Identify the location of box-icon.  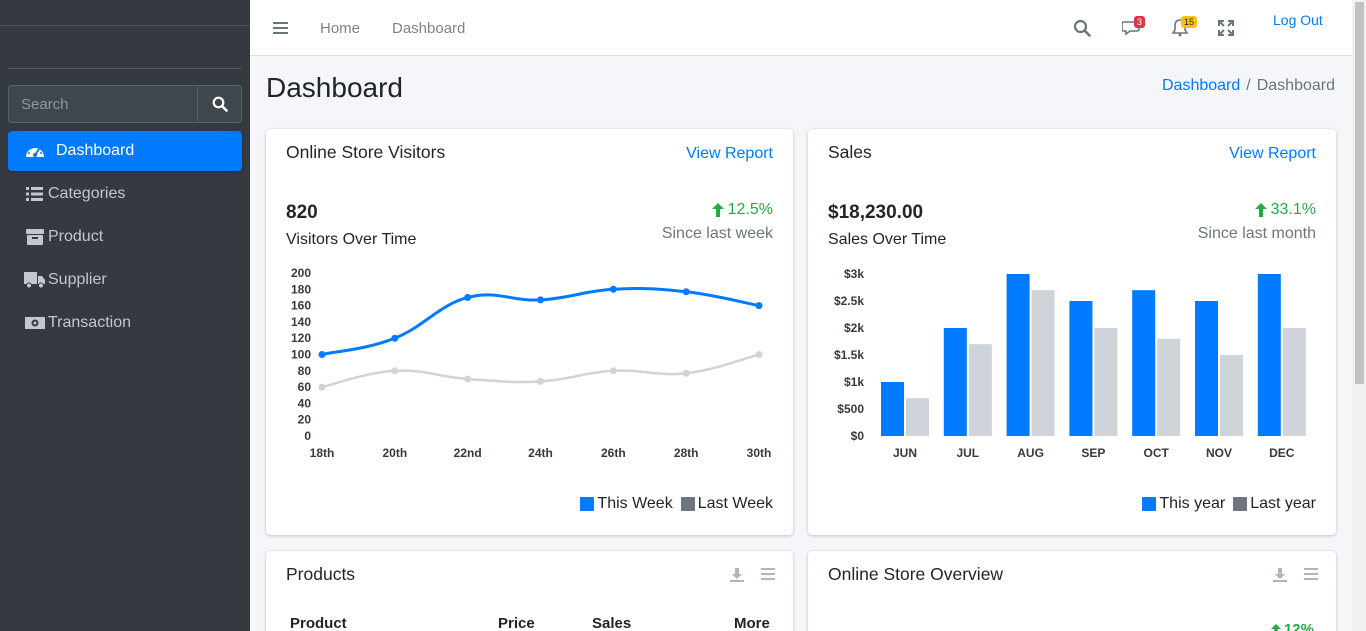
(35, 237).